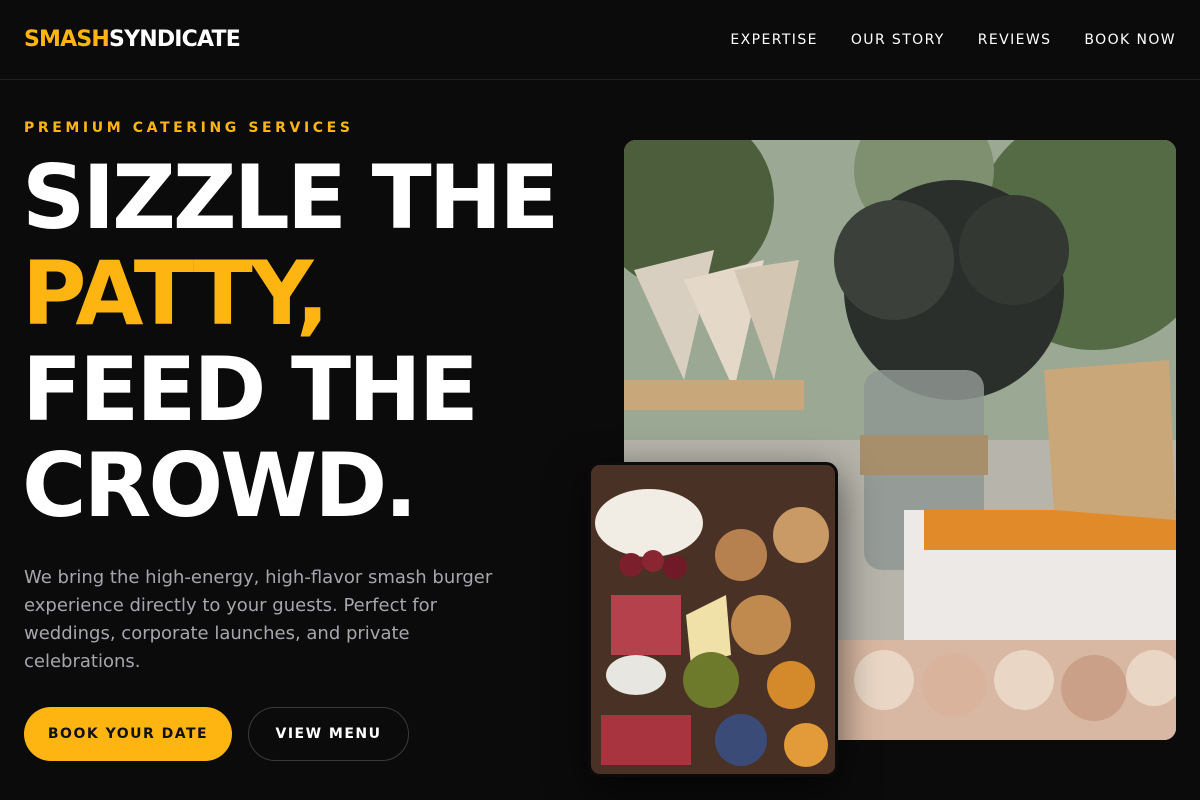  Describe the element at coordinates (898, 40) in the screenshot. I see `nav-item-our-story: OUR STORY` at that location.